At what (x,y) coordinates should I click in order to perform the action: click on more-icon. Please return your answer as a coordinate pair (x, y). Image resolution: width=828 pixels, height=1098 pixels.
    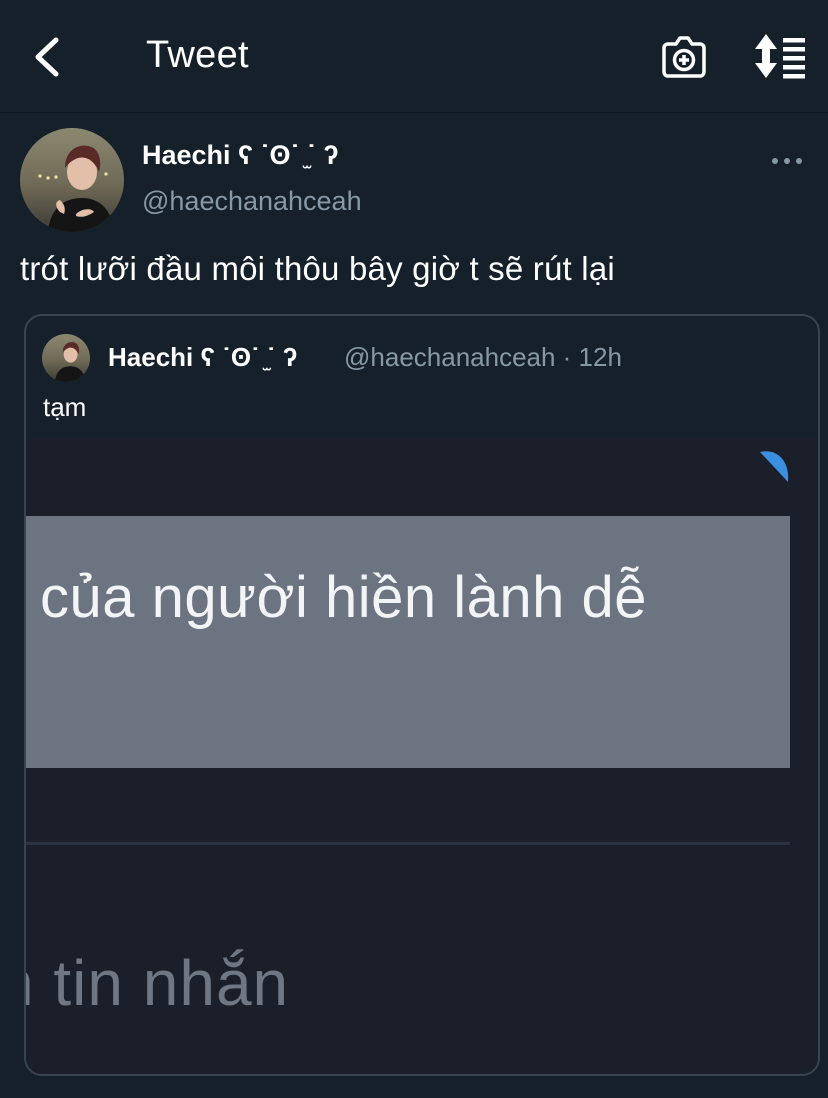
    Looking at the image, I should click on (787, 161).